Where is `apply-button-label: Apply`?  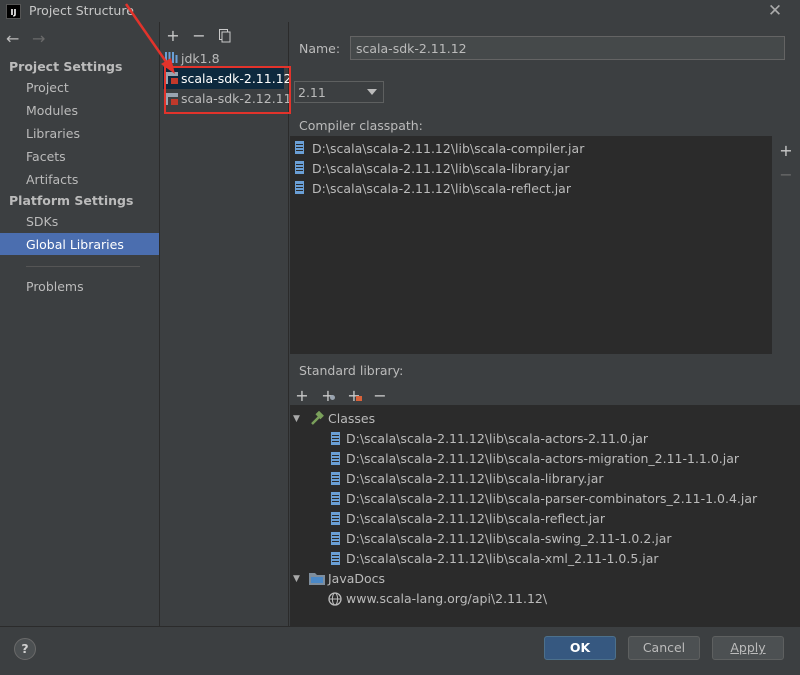 apply-button-label: Apply is located at coordinates (748, 647).